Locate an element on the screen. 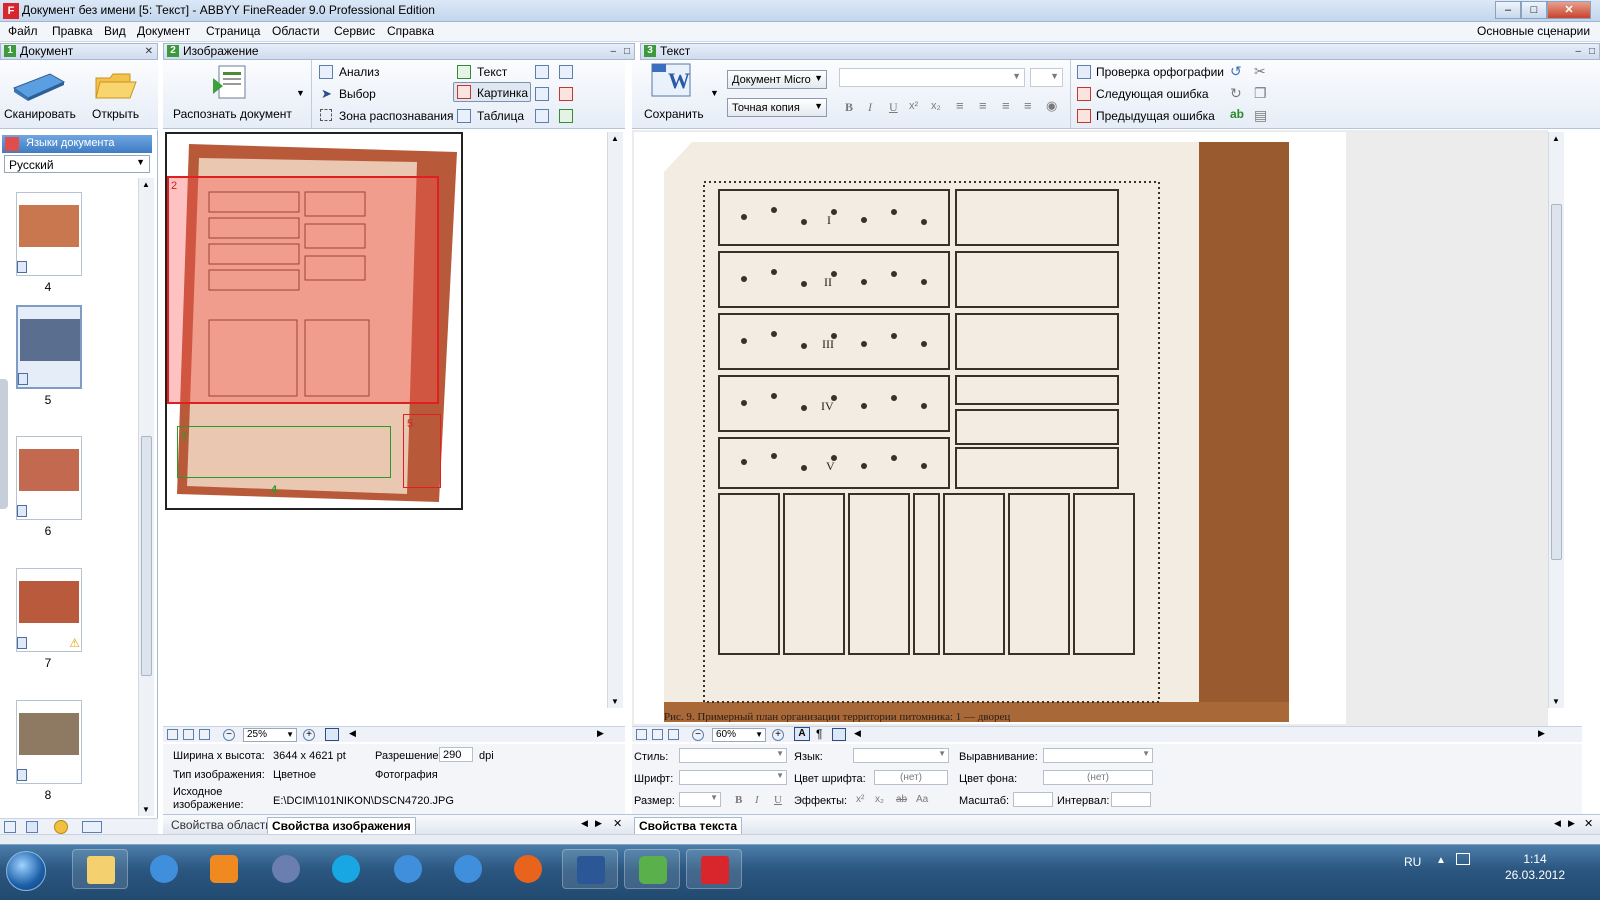  menu-document: Документ is located at coordinates (163, 31).